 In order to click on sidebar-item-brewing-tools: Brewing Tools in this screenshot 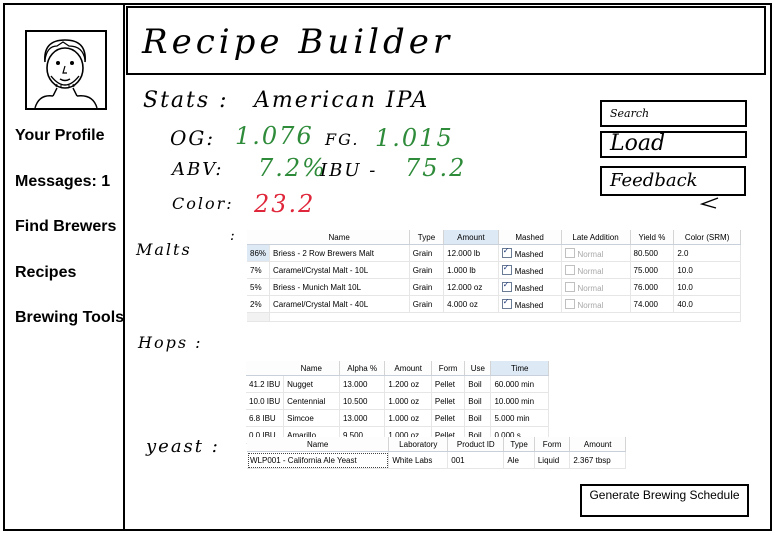, I will do `click(69, 318)`.